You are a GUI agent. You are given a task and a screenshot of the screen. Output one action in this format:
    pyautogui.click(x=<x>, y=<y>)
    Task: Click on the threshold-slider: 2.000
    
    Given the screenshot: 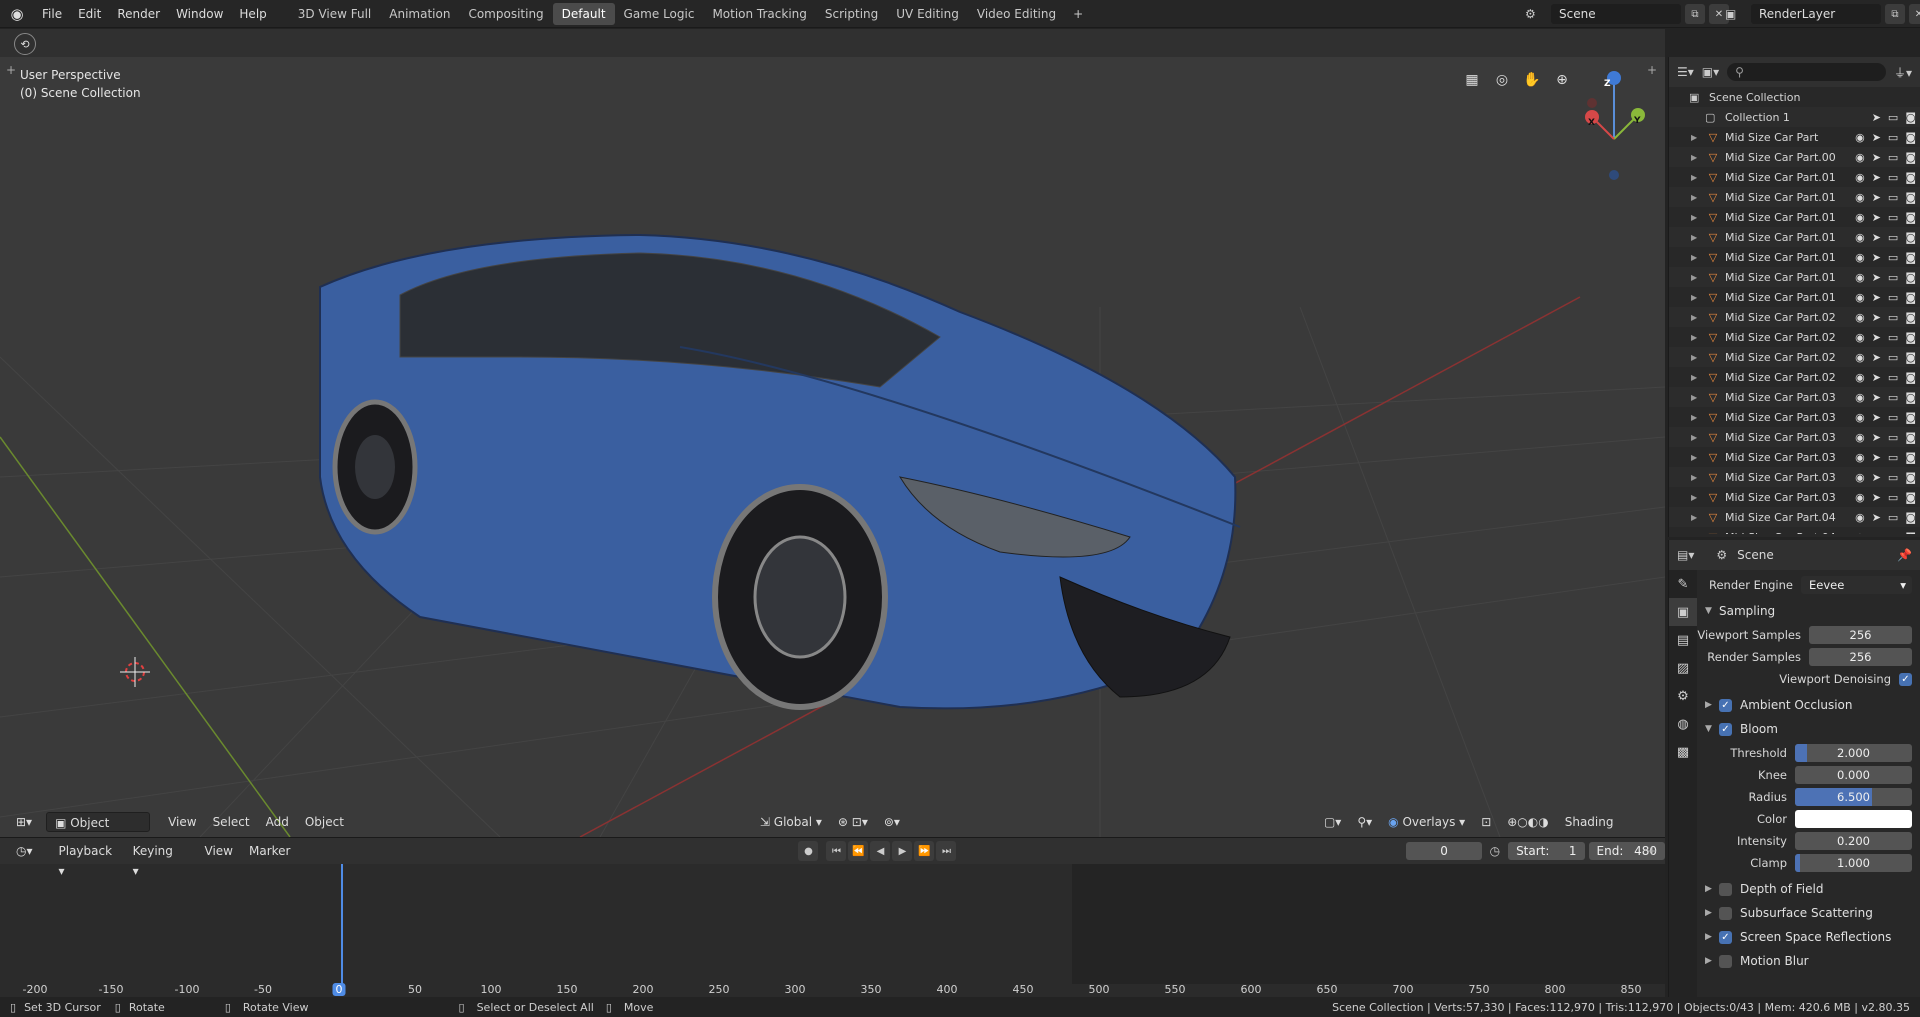 What is the action you would take?
    pyautogui.click(x=1853, y=753)
    